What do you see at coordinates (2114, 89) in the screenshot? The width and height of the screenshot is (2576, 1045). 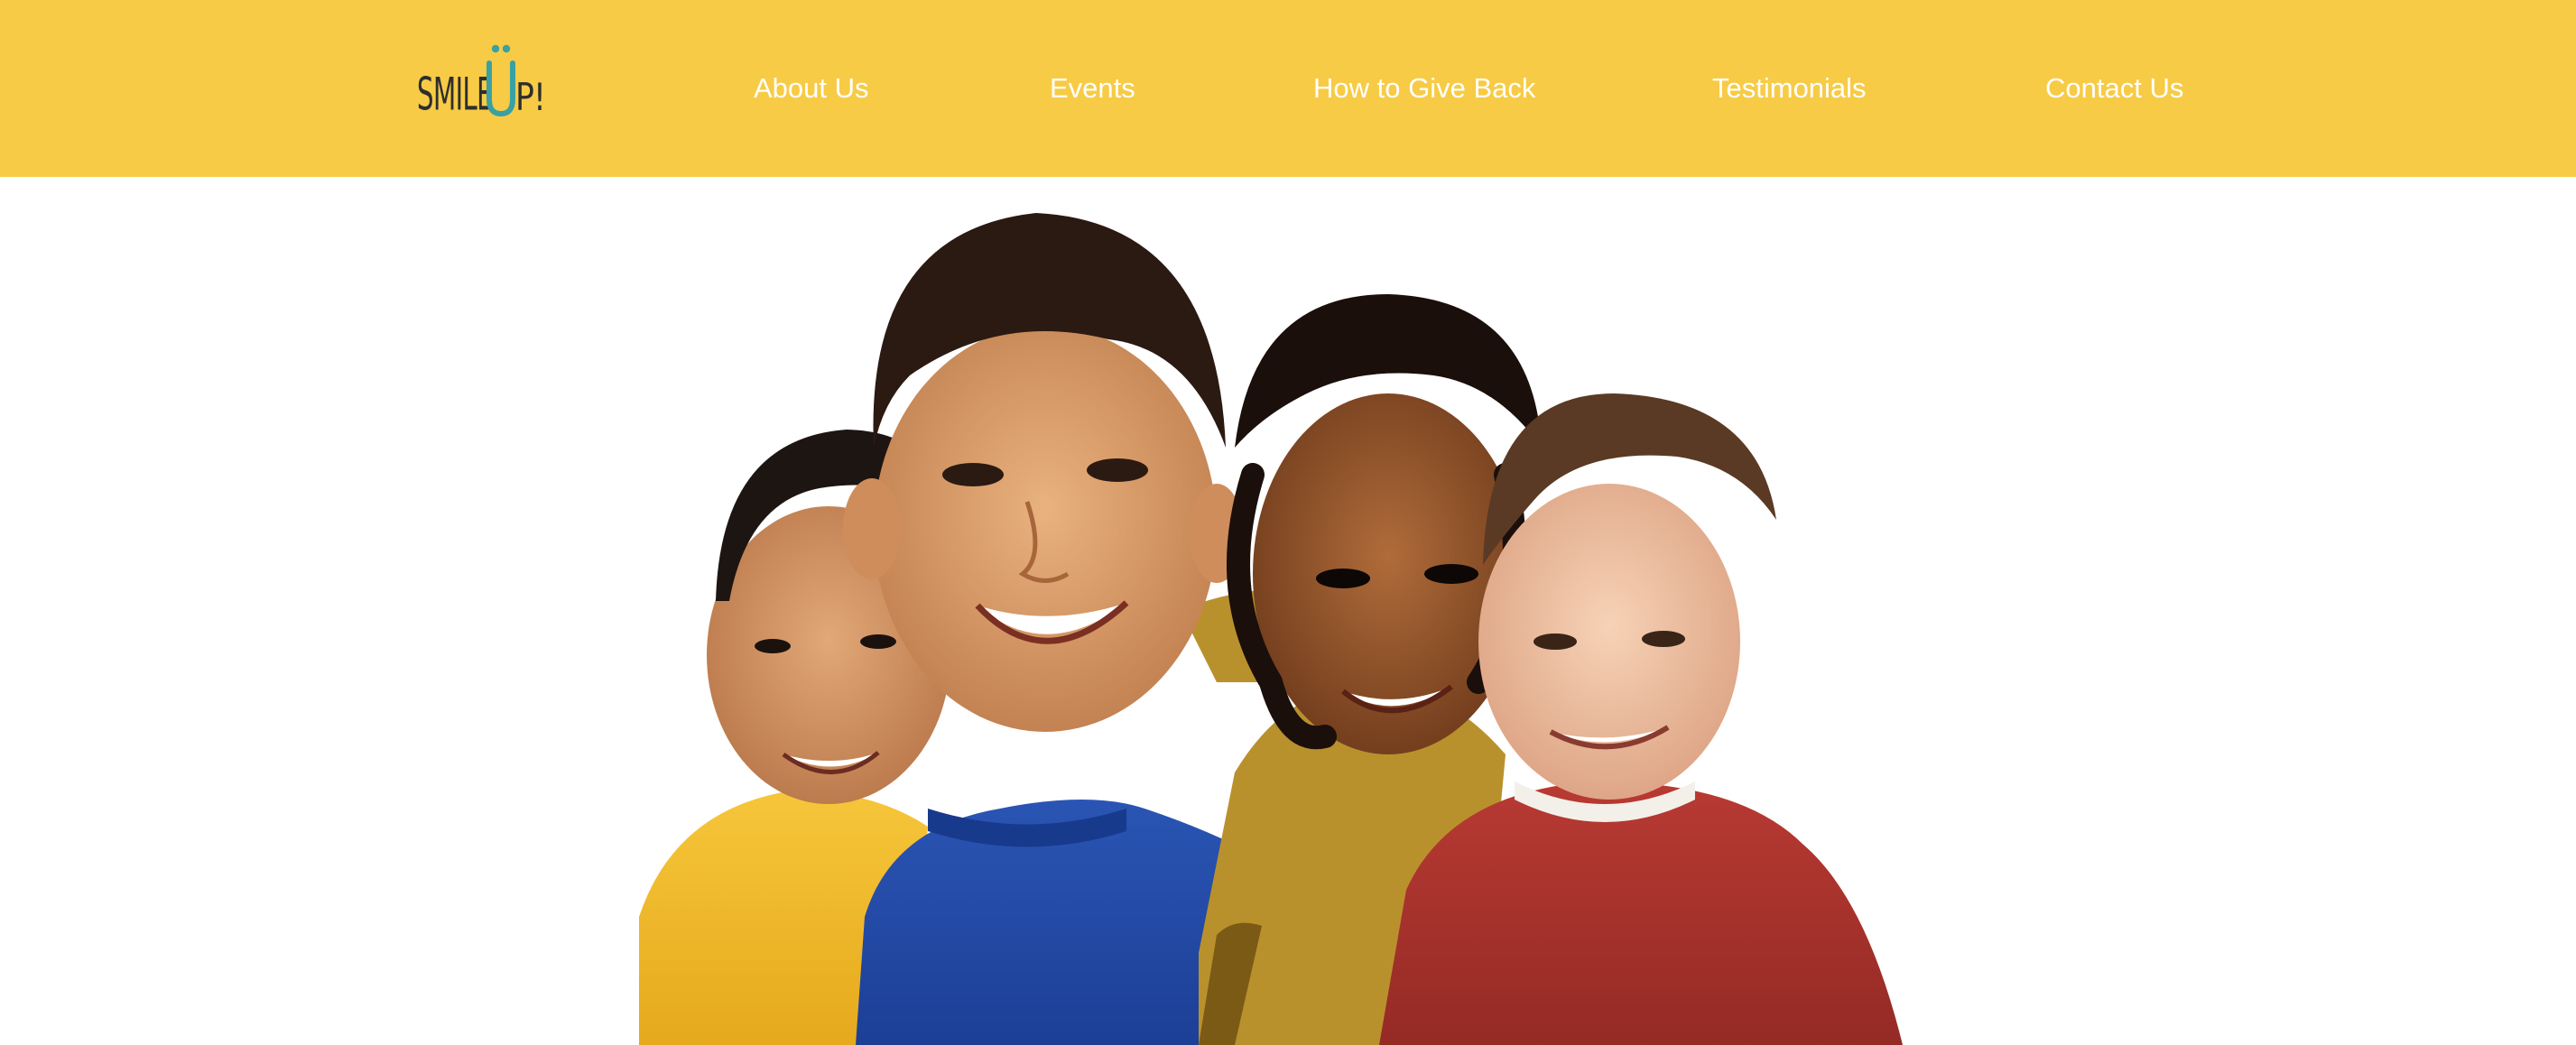 I see `nav-contact-us: Contact Us` at bounding box center [2114, 89].